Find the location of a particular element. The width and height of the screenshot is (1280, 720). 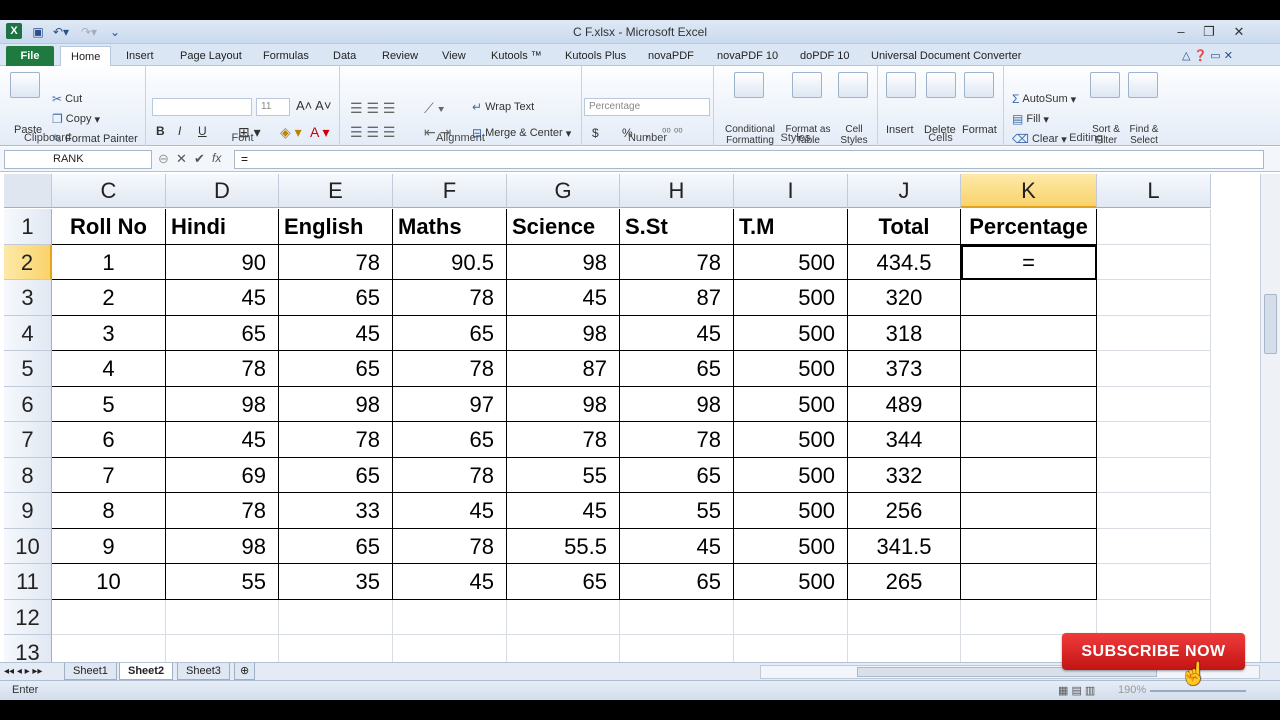

confirm-entry-icon: ✔ is located at coordinates (199, 159).